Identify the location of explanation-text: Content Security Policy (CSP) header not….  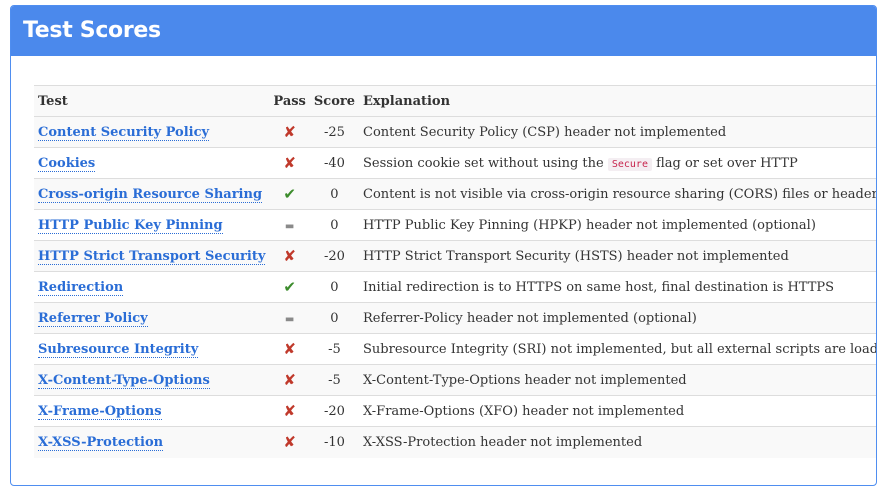
(545, 132).